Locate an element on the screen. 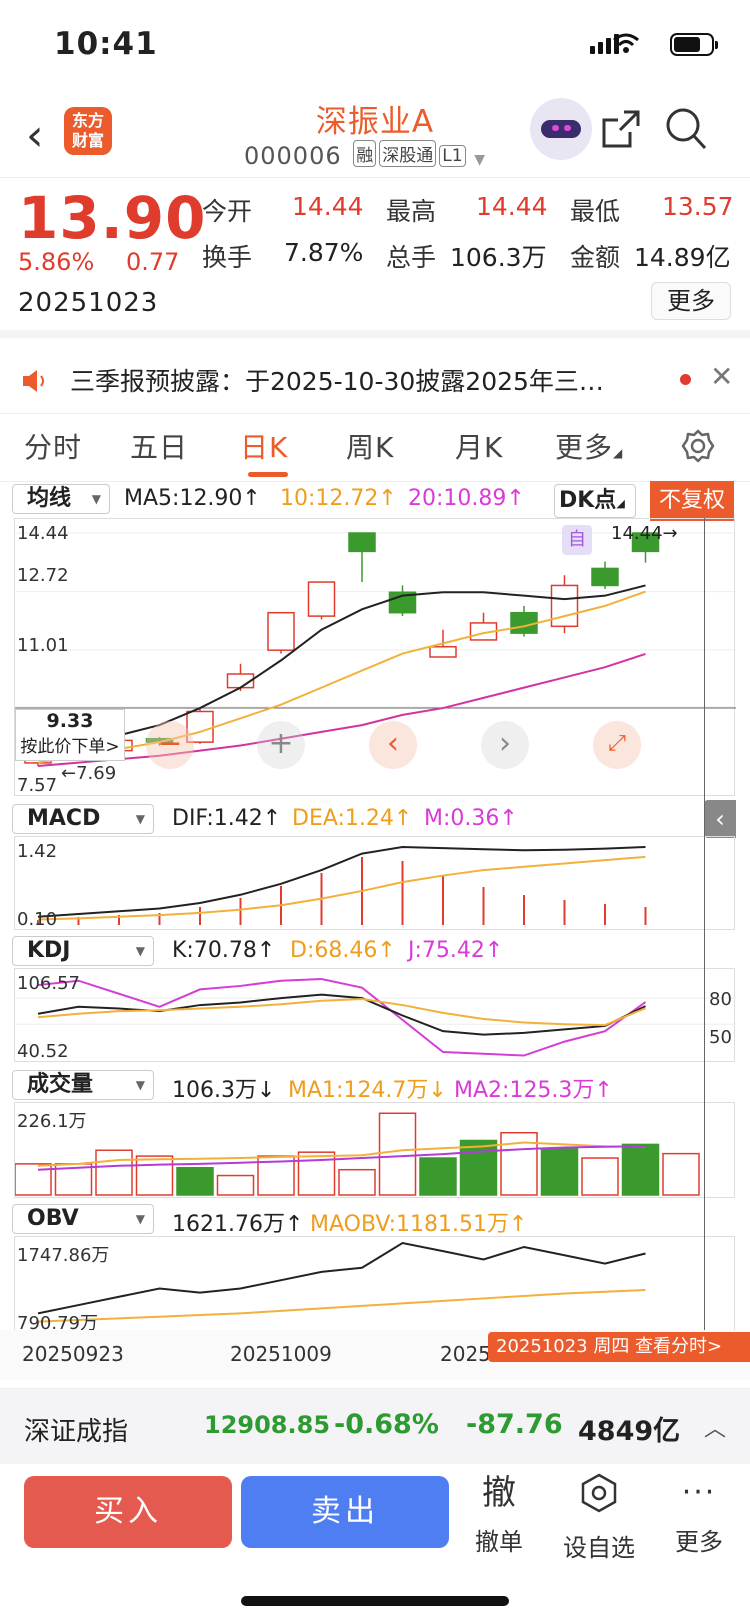 The height and width of the screenshot is (1624, 750). zoom-in-icon: + is located at coordinates (281, 745).